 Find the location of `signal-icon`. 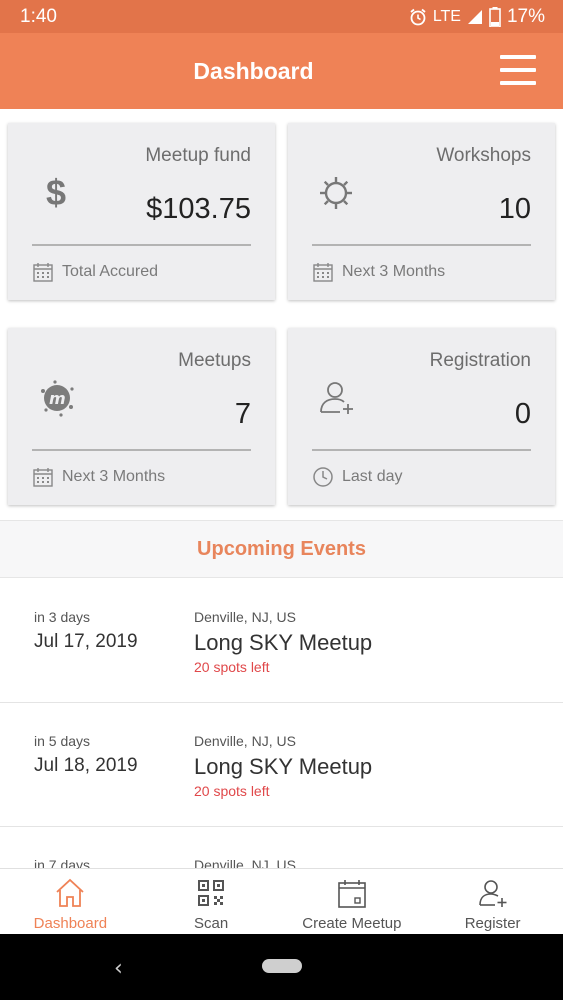

signal-icon is located at coordinates (474, 16).